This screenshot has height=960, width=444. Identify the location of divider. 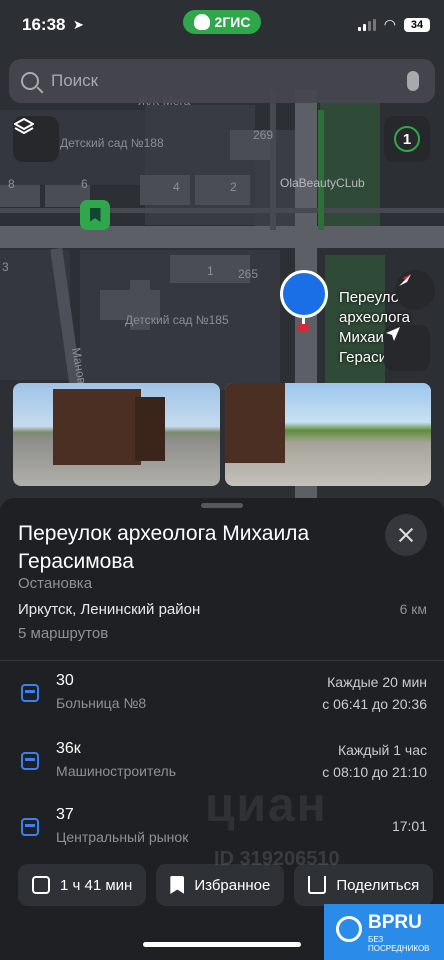
(222, 660).